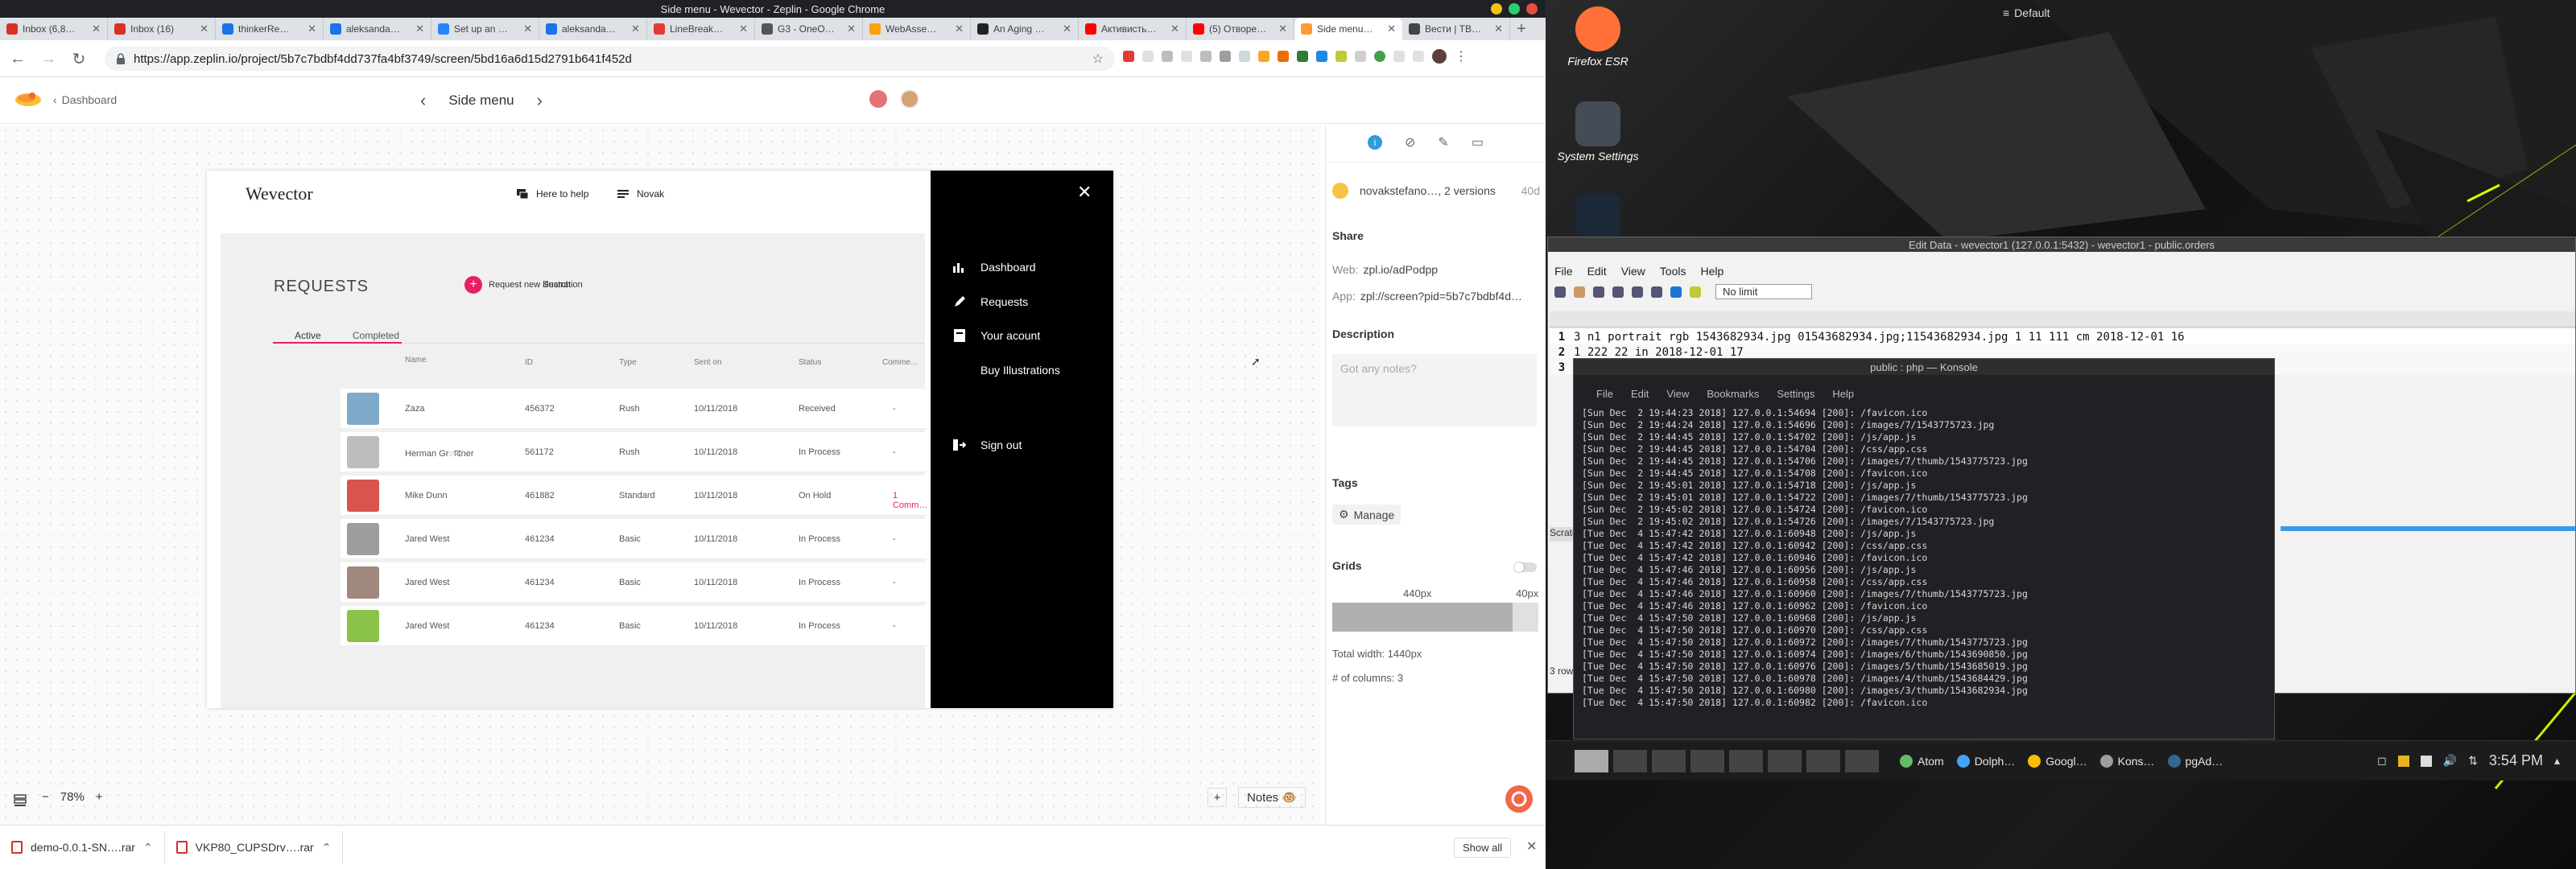 The width and height of the screenshot is (2576, 869). I want to click on browser-tab: G3 - OneO… ✕, so click(809, 29).